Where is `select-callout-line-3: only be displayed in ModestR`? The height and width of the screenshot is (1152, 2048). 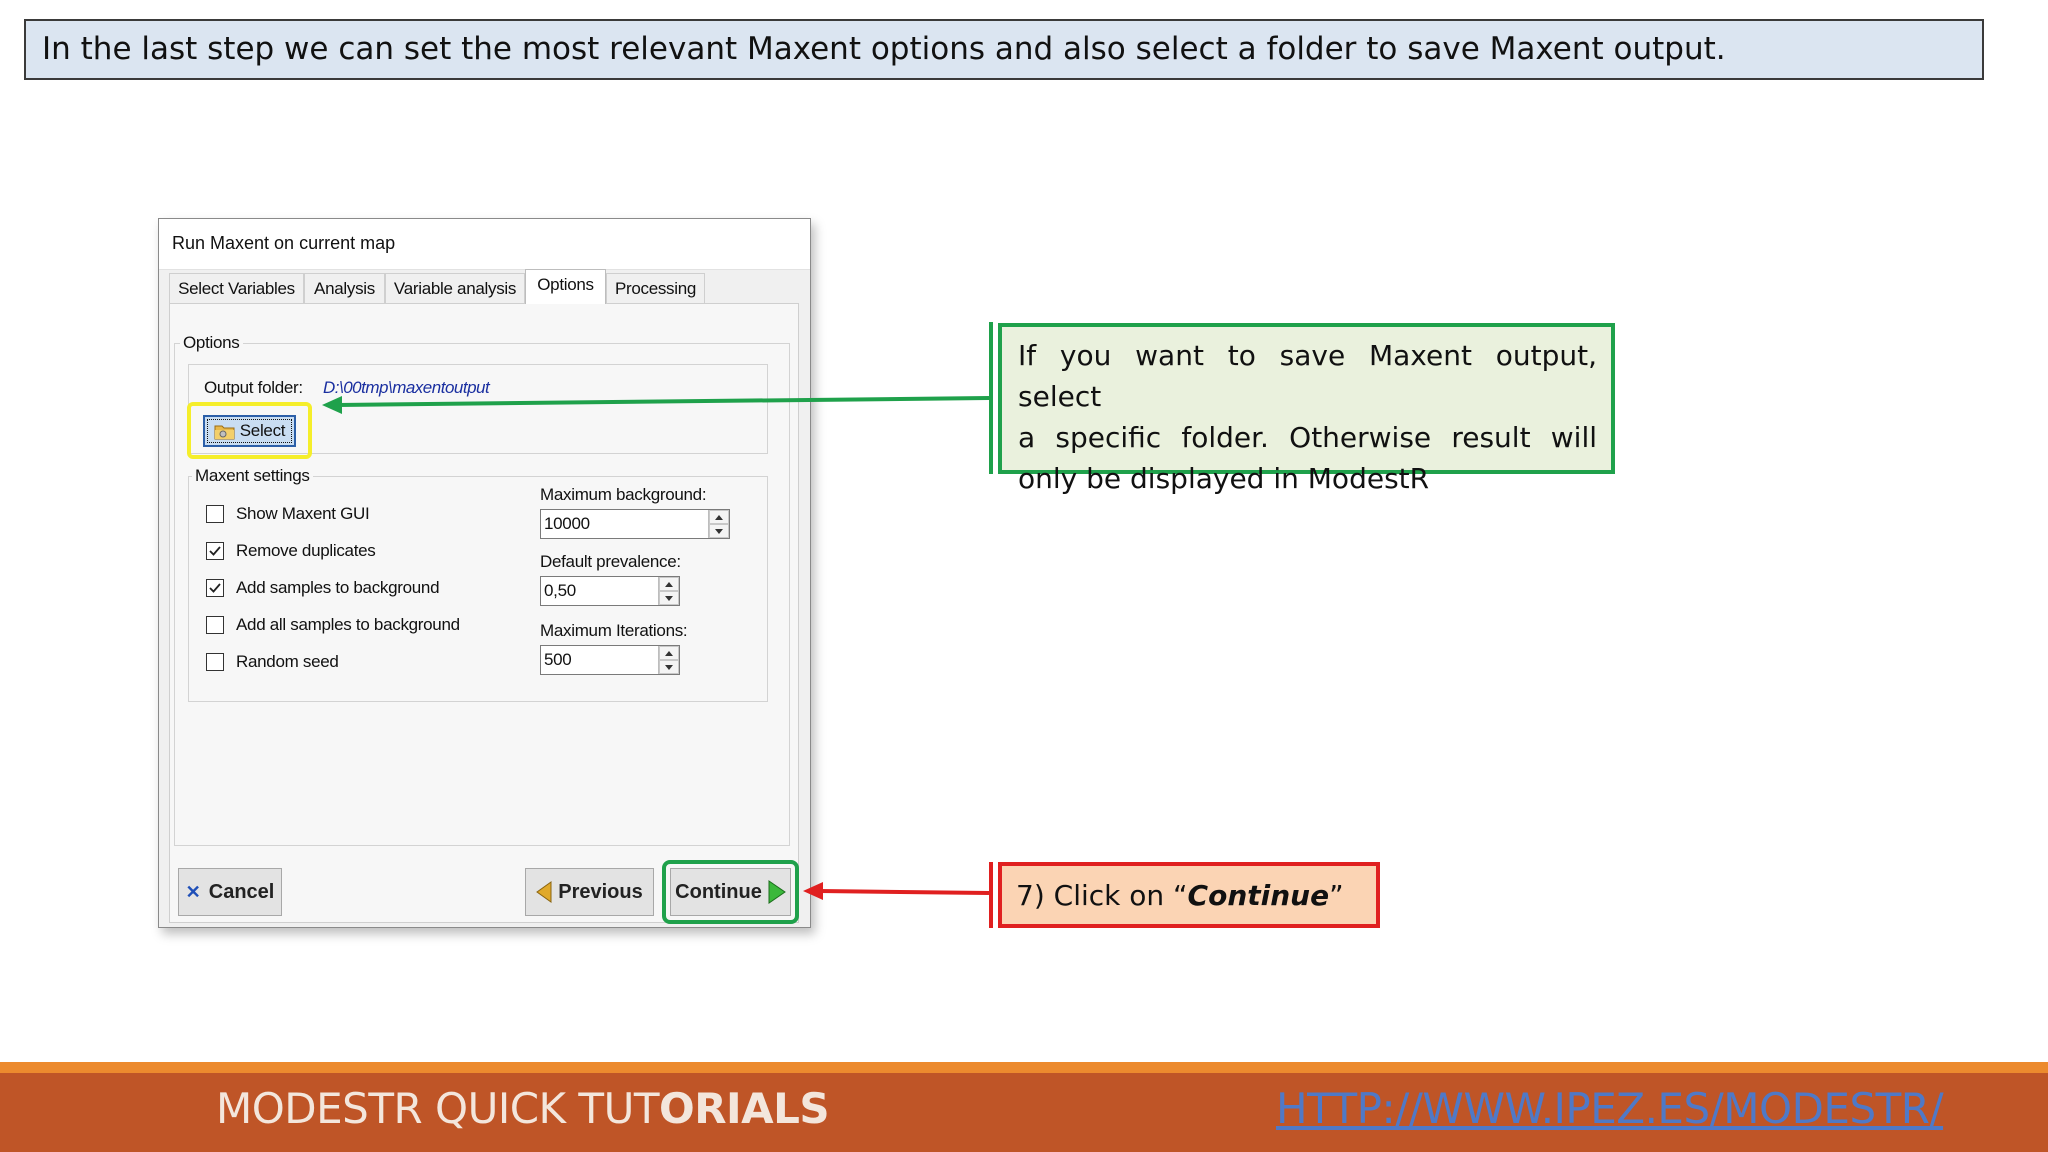
select-callout-line-3: only be displayed in ModestR is located at coordinates (1224, 478).